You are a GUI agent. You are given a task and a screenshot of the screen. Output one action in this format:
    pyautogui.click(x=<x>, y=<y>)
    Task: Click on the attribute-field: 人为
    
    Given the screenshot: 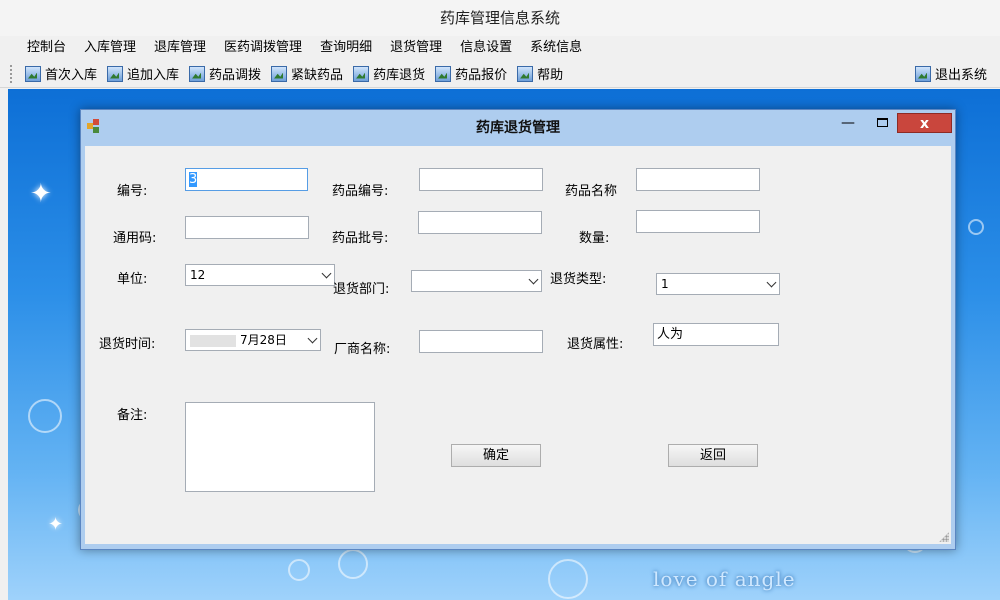 What is the action you would take?
    pyautogui.click(x=716, y=334)
    